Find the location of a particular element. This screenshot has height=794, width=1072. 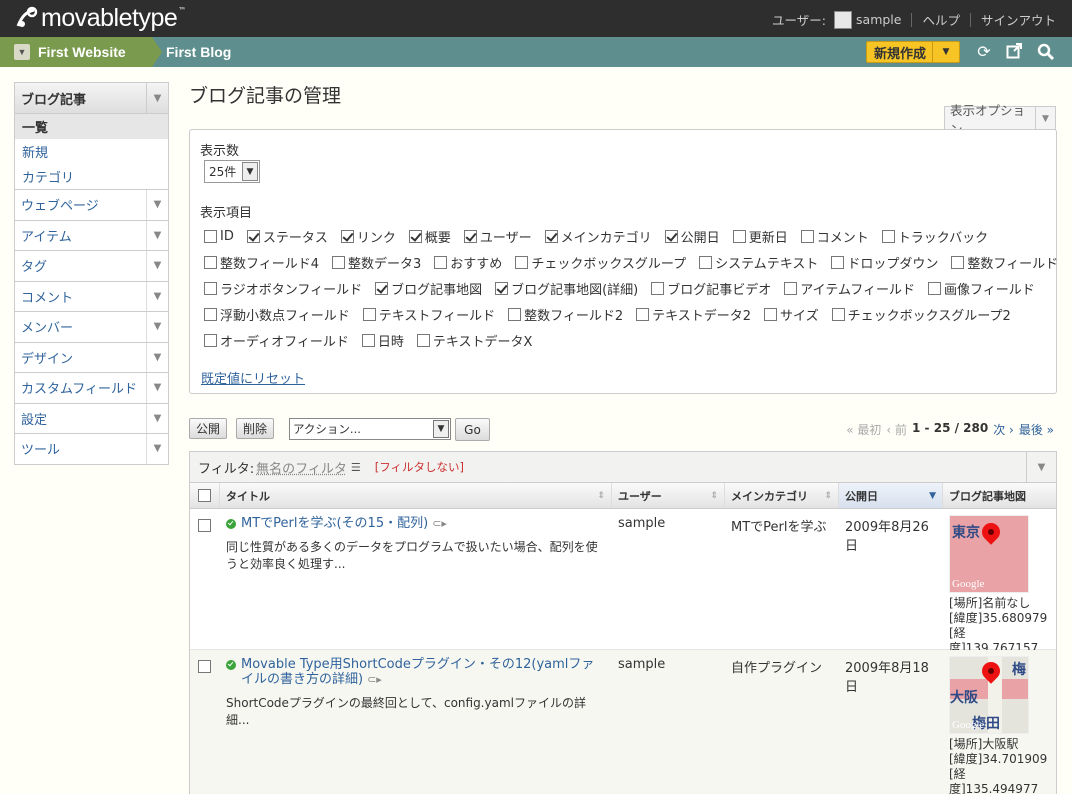

column-option: ブログ記事ビデオ is located at coordinates (711, 288).